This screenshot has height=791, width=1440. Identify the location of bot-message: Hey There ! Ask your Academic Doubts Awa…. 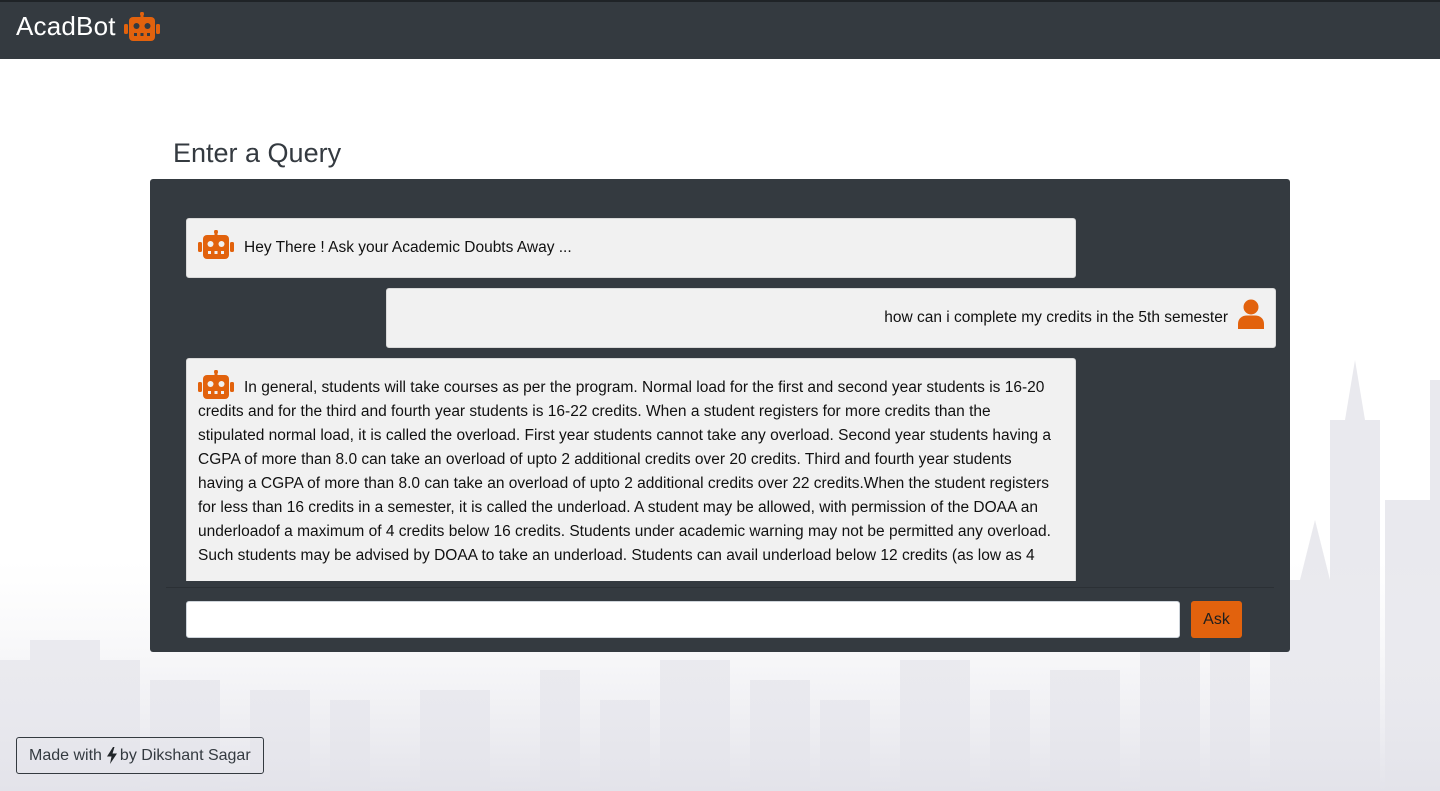
(631, 248).